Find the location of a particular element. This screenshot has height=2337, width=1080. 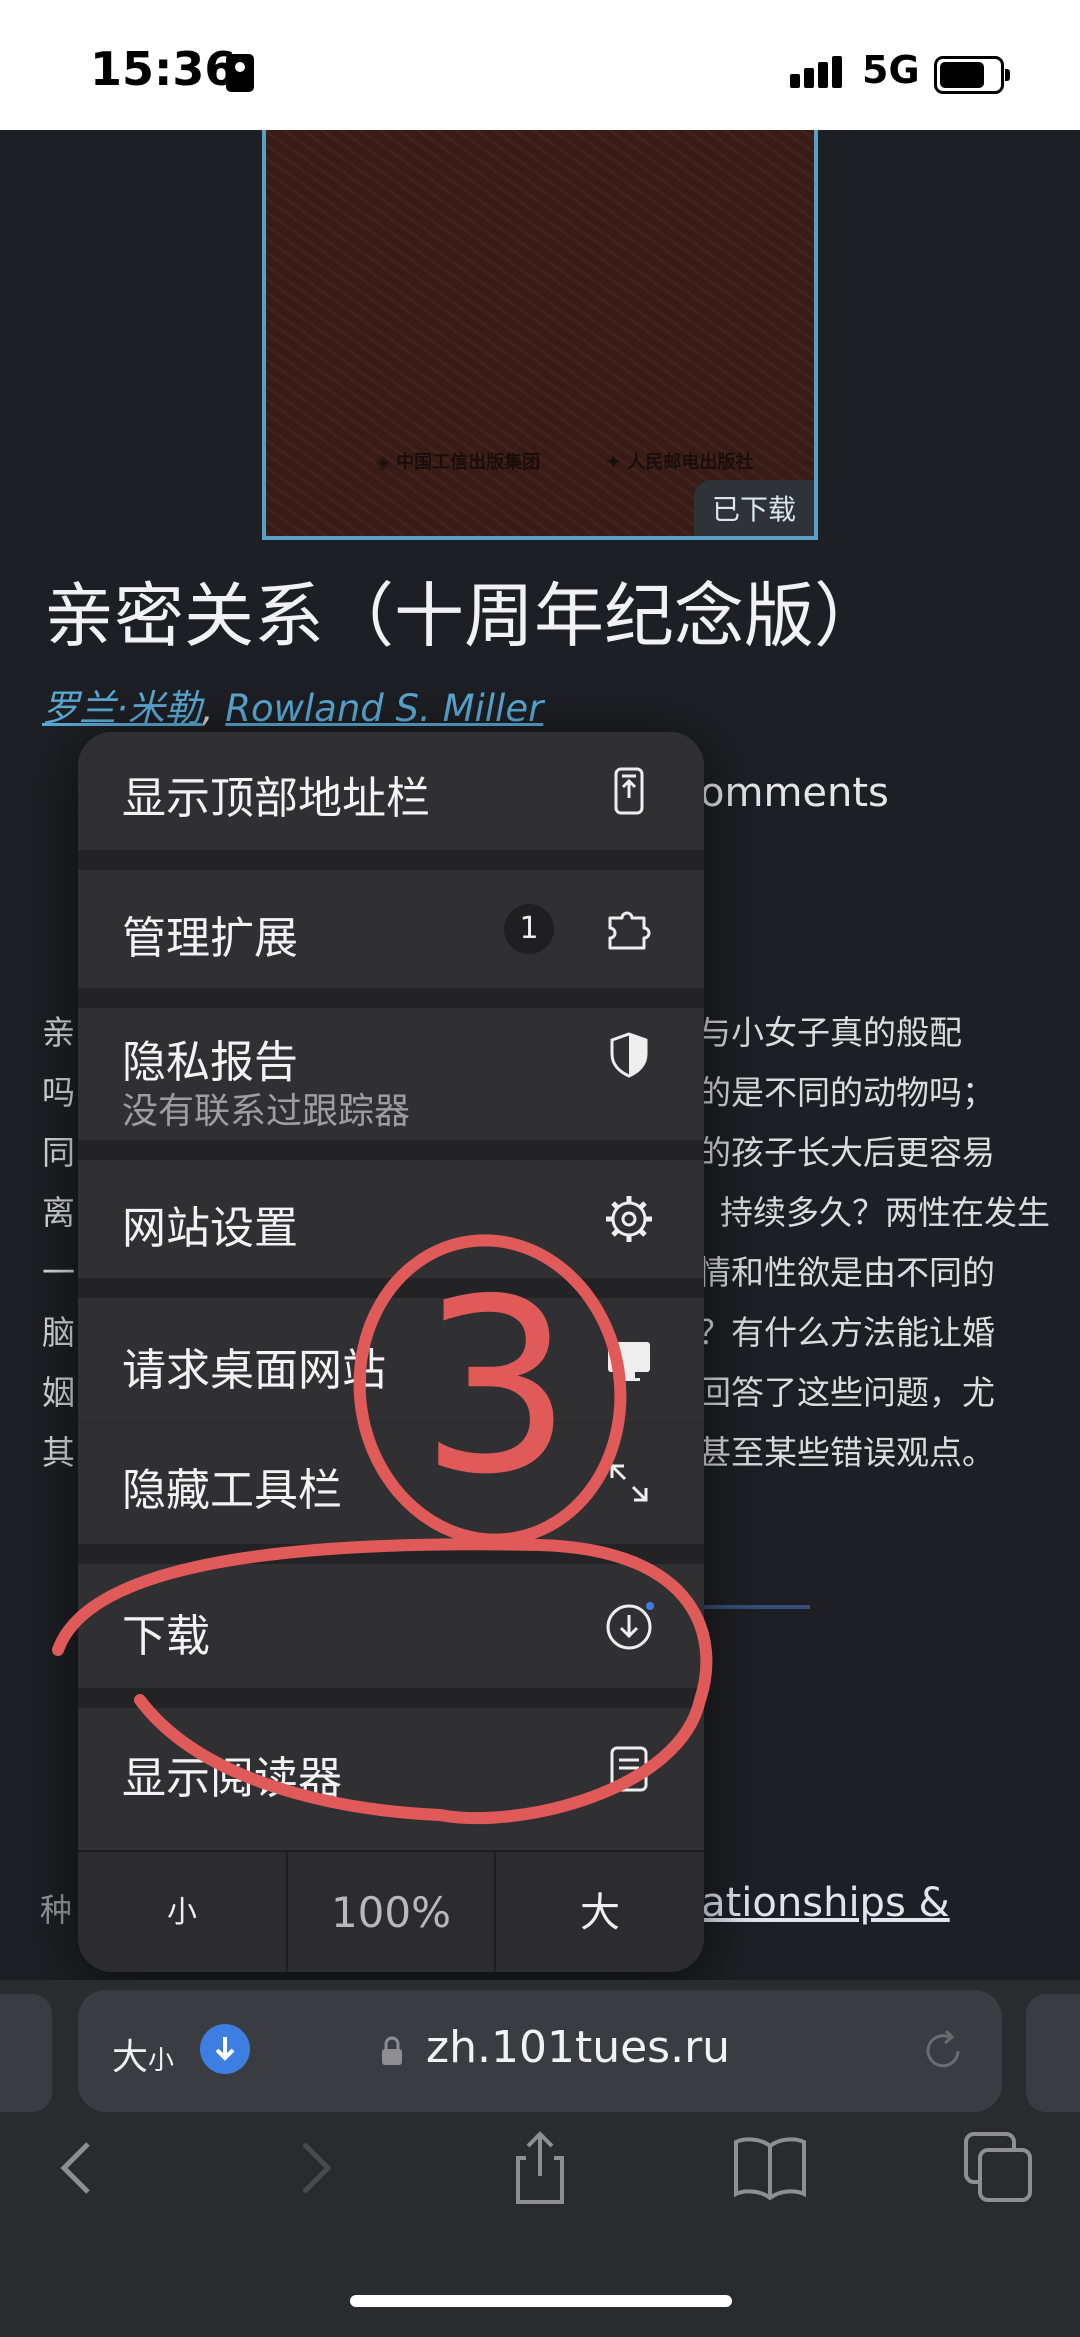

author-link: 罗兰·米勒 is located at coordinates (122, 708).